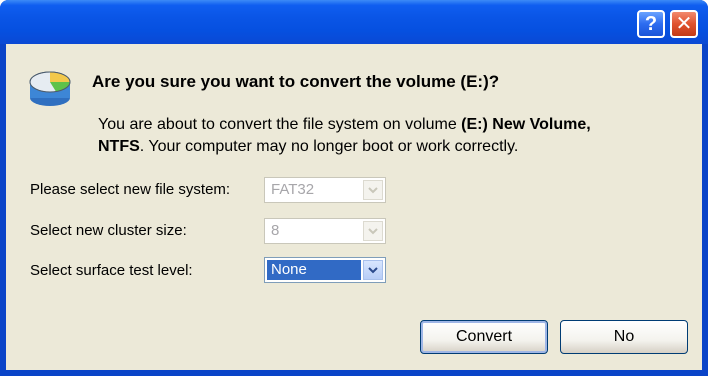 The width and height of the screenshot is (708, 378). Describe the element at coordinates (50, 88) in the screenshot. I see `disk-icon` at that location.